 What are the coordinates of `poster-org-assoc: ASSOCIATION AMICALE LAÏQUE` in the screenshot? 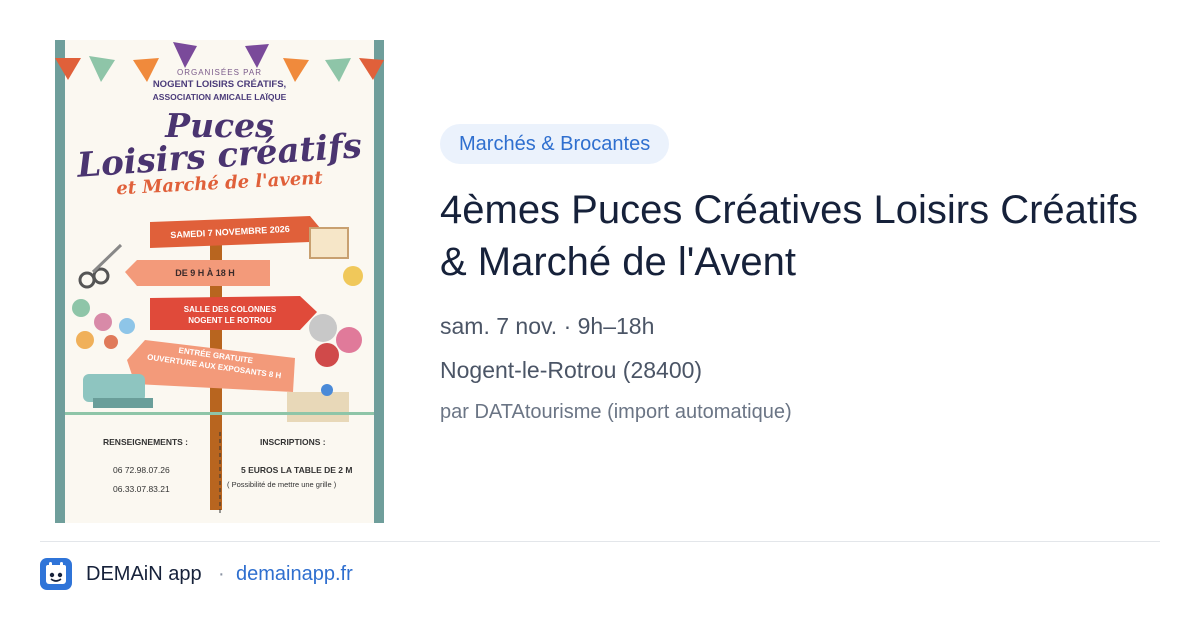 It's located at (219, 97).